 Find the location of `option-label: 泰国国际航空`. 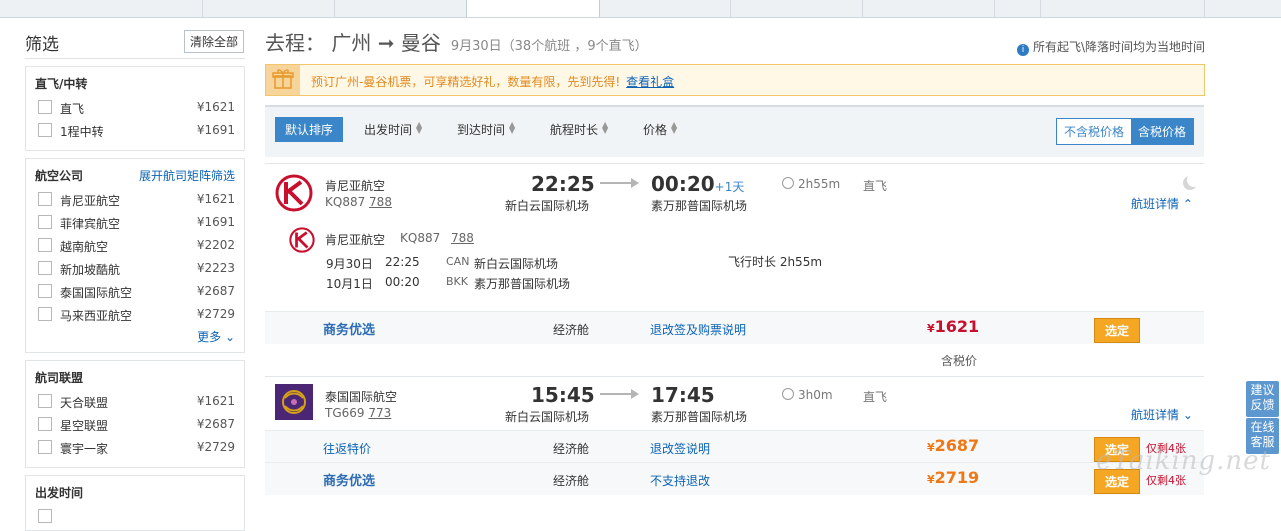

option-label: 泰国国际航空 is located at coordinates (96, 293).